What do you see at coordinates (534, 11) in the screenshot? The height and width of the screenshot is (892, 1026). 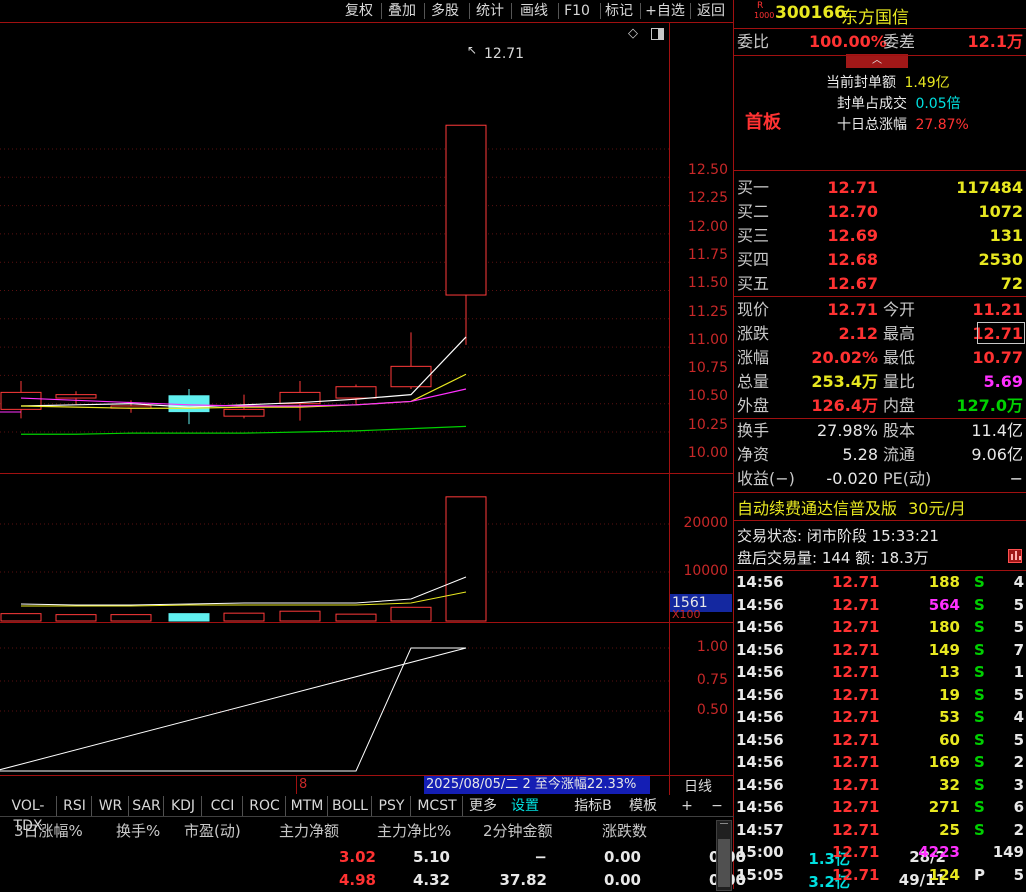 I see `toolbar-button: 画线` at bounding box center [534, 11].